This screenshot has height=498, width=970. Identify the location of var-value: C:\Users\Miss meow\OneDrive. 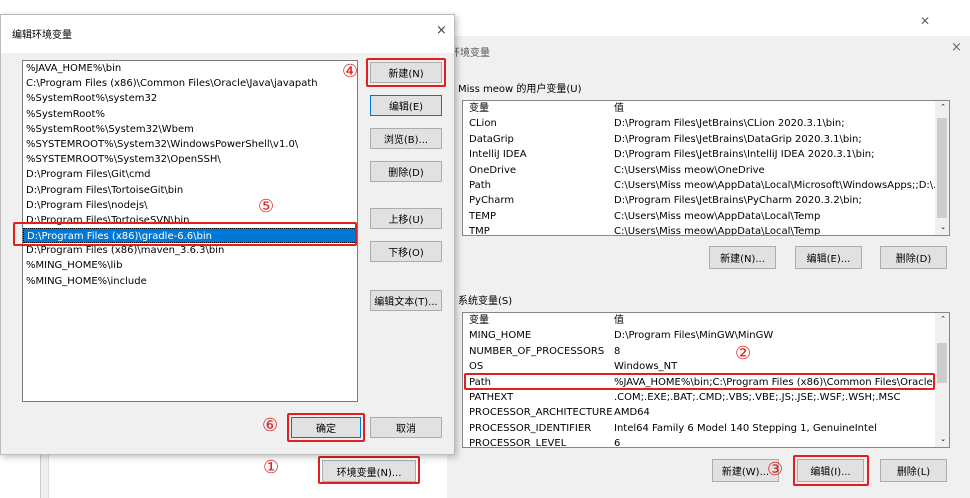
(689, 170).